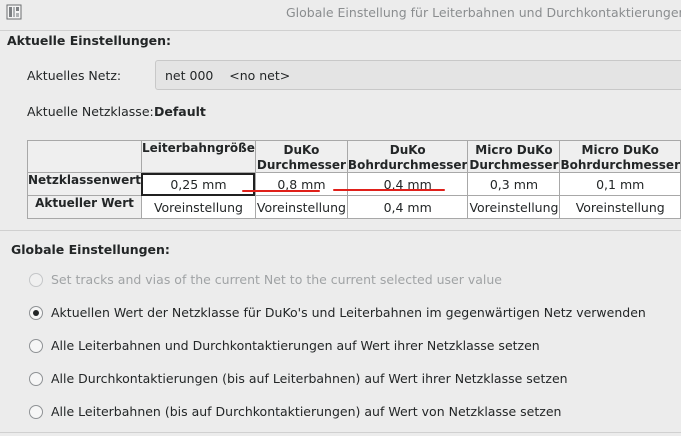 The image size is (681, 436). Describe the element at coordinates (418, 75) in the screenshot. I see `current-net-field: net 000 <no net>` at that location.